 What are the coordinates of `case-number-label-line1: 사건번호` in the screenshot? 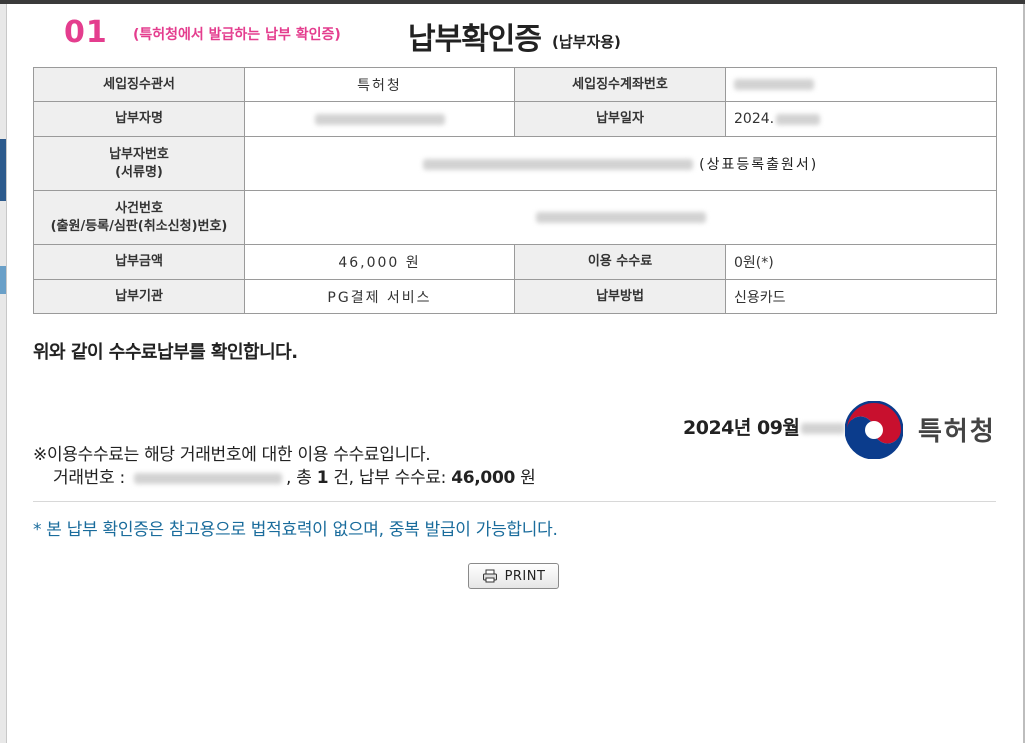 It's located at (139, 208).